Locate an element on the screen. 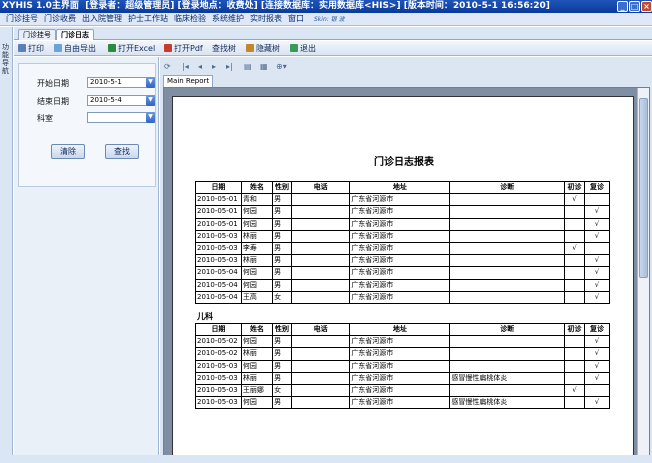  table-cell: 青和 is located at coordinates (257, 200).